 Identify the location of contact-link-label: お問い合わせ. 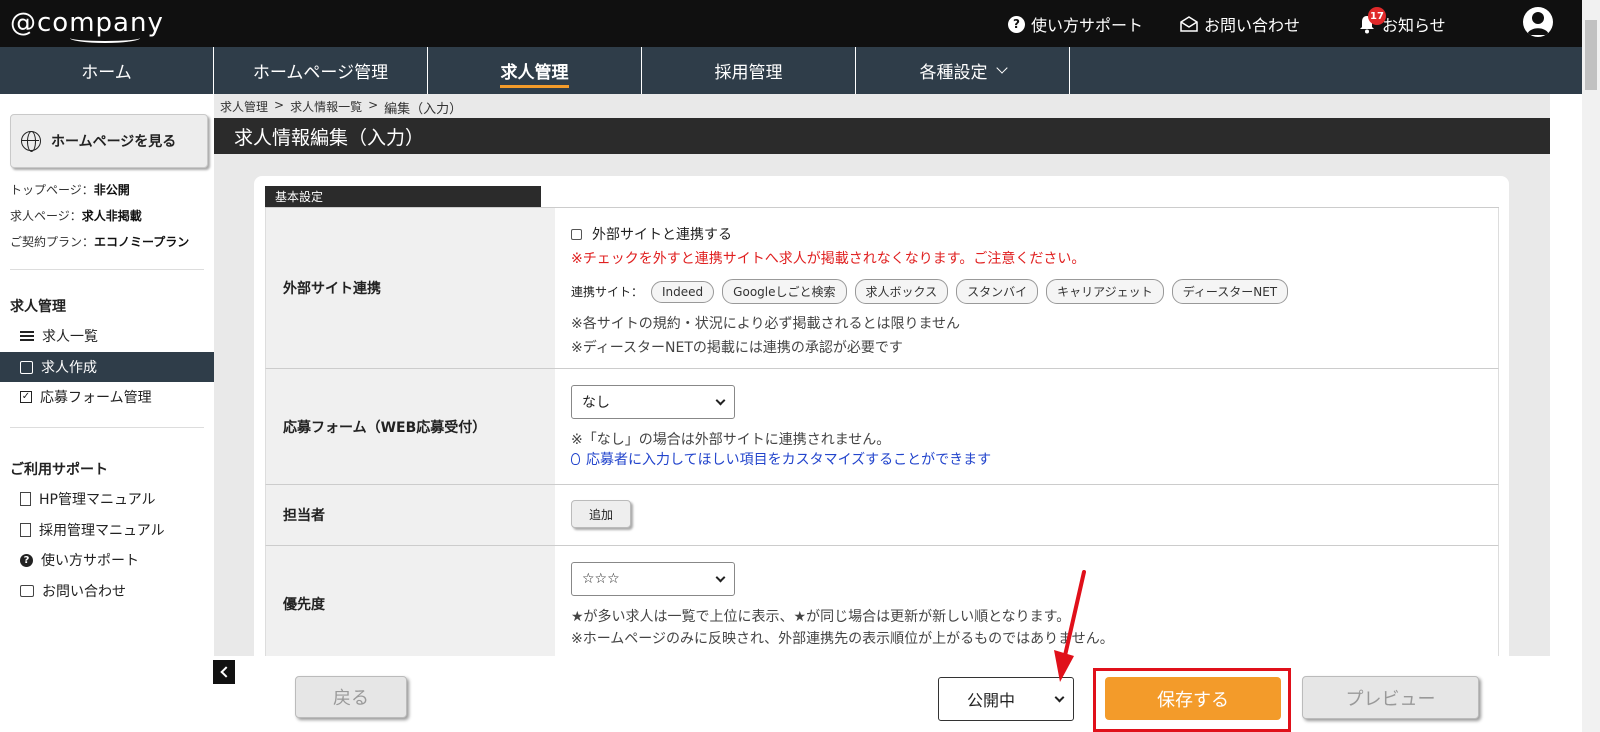
(1252, 25).